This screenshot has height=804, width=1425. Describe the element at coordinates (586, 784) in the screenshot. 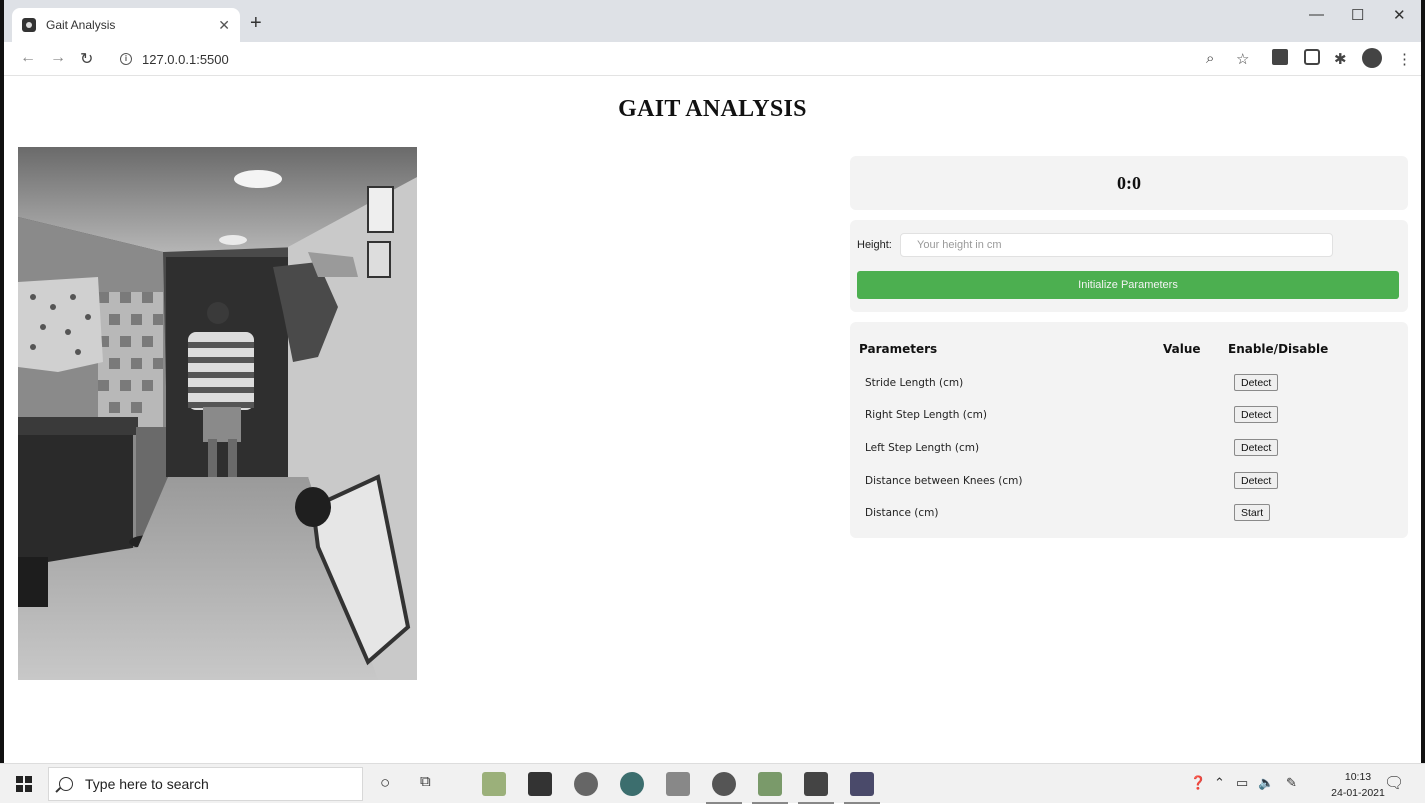

I see `office-icon` at that location.